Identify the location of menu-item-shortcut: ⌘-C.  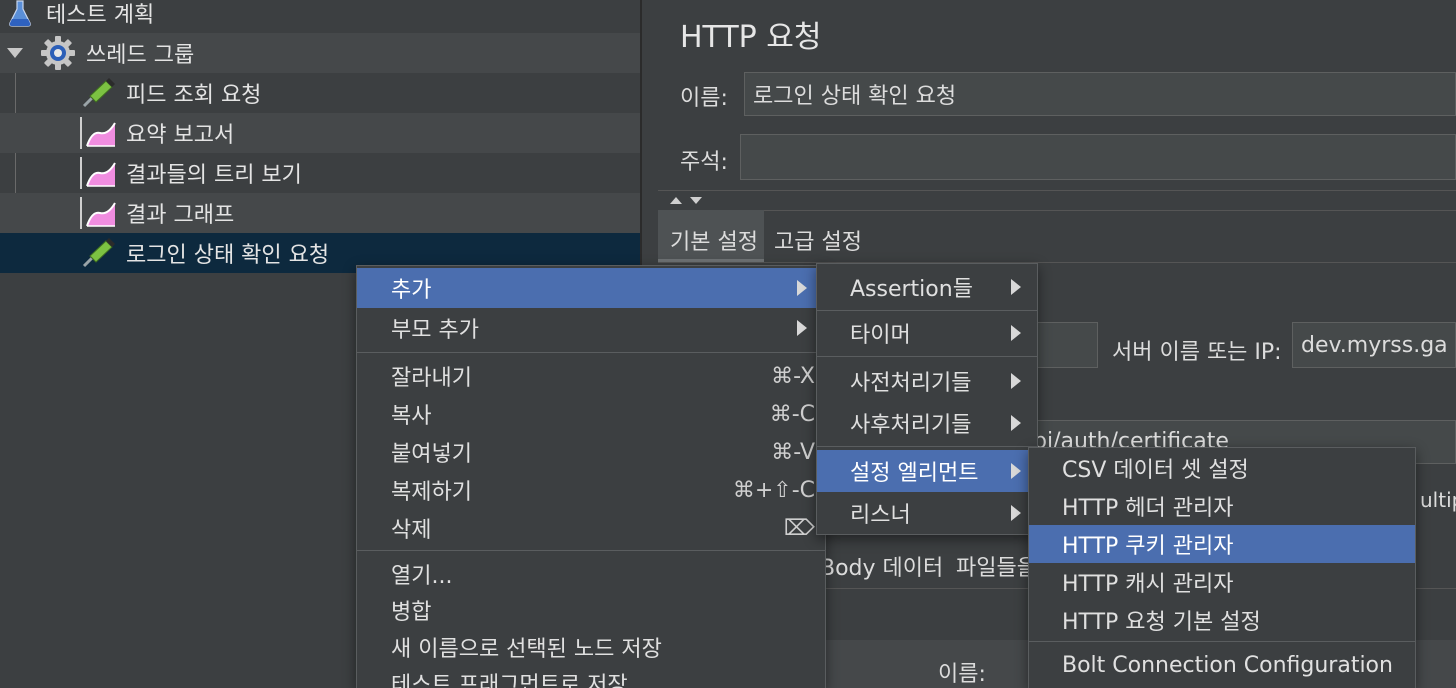
(792, 414).